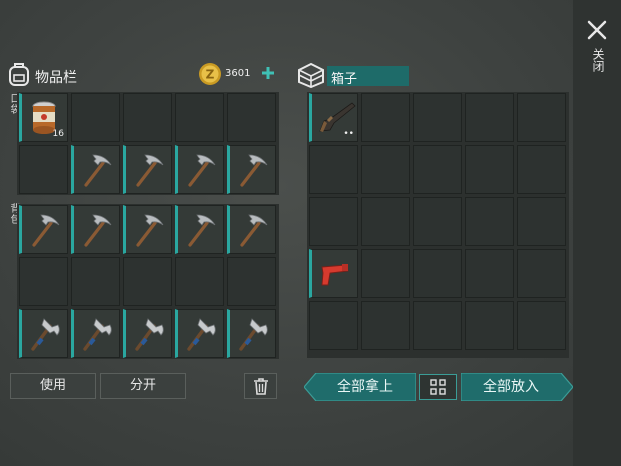 The height and width of the screenshot is (466, 621). Describe the element at coordinates (311, 75) in the screenshot. I see `crate-icon` at that location.